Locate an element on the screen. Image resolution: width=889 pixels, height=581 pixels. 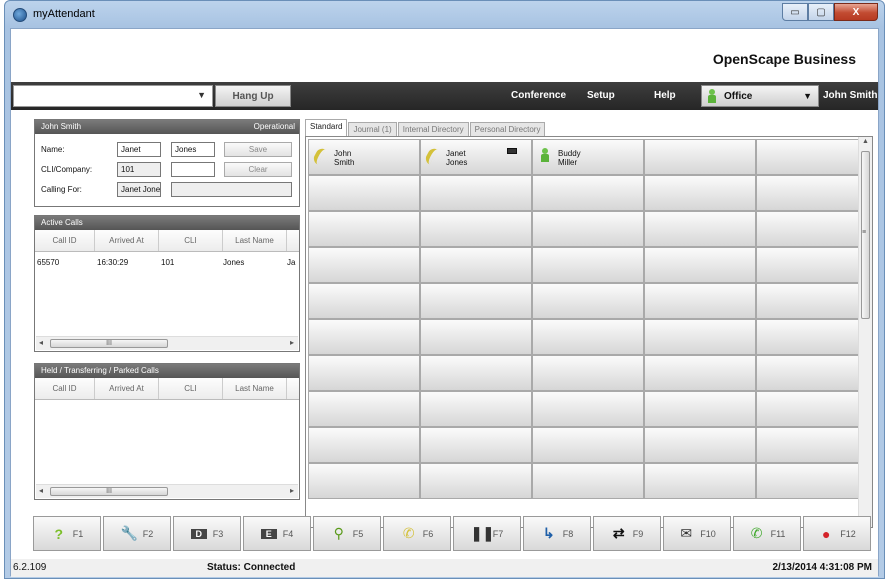
f3-button: D F3 is located at coordinates (207, 533).